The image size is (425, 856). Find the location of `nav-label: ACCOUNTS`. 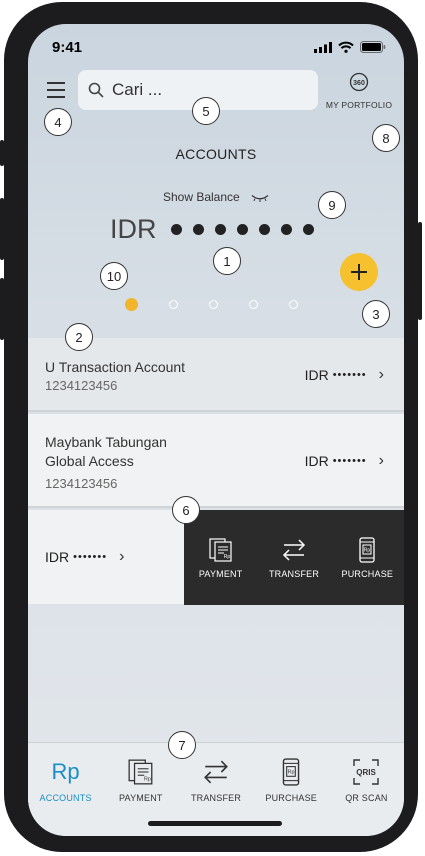

nav-label: ACCOUNTS is located at coordinates (65, 798).